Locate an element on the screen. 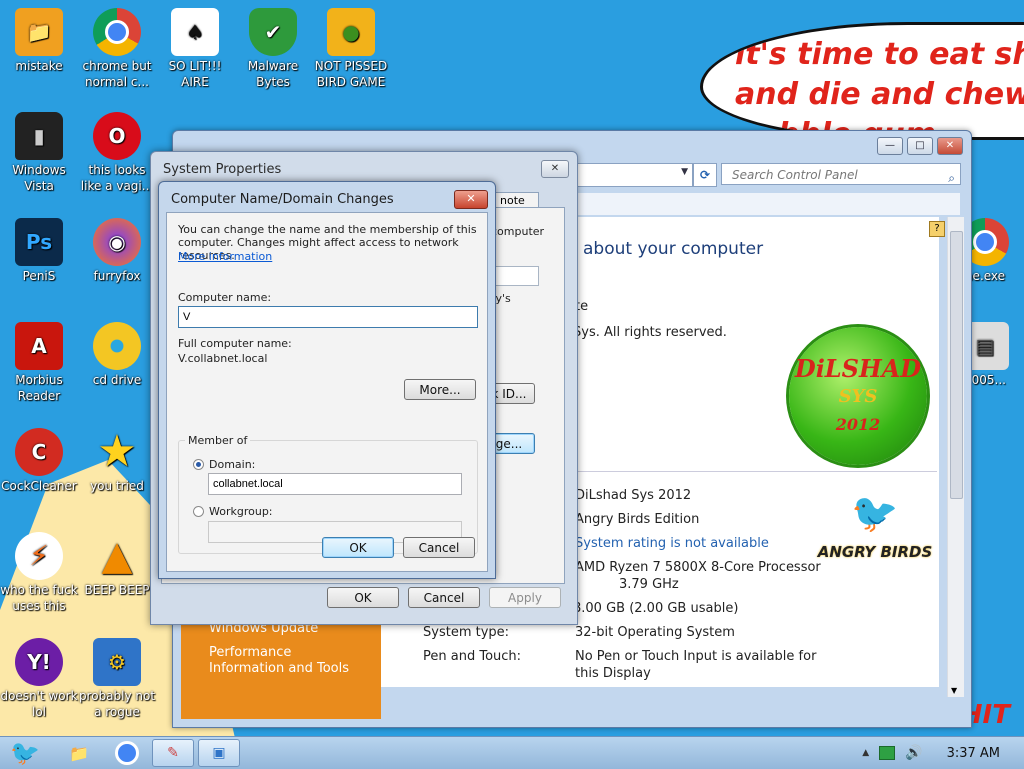 Image resolution: width=1024 pixels, height=769 pixels. desktop-icon-firefox: ◉ furryfox is located at coordinates (117, 251).